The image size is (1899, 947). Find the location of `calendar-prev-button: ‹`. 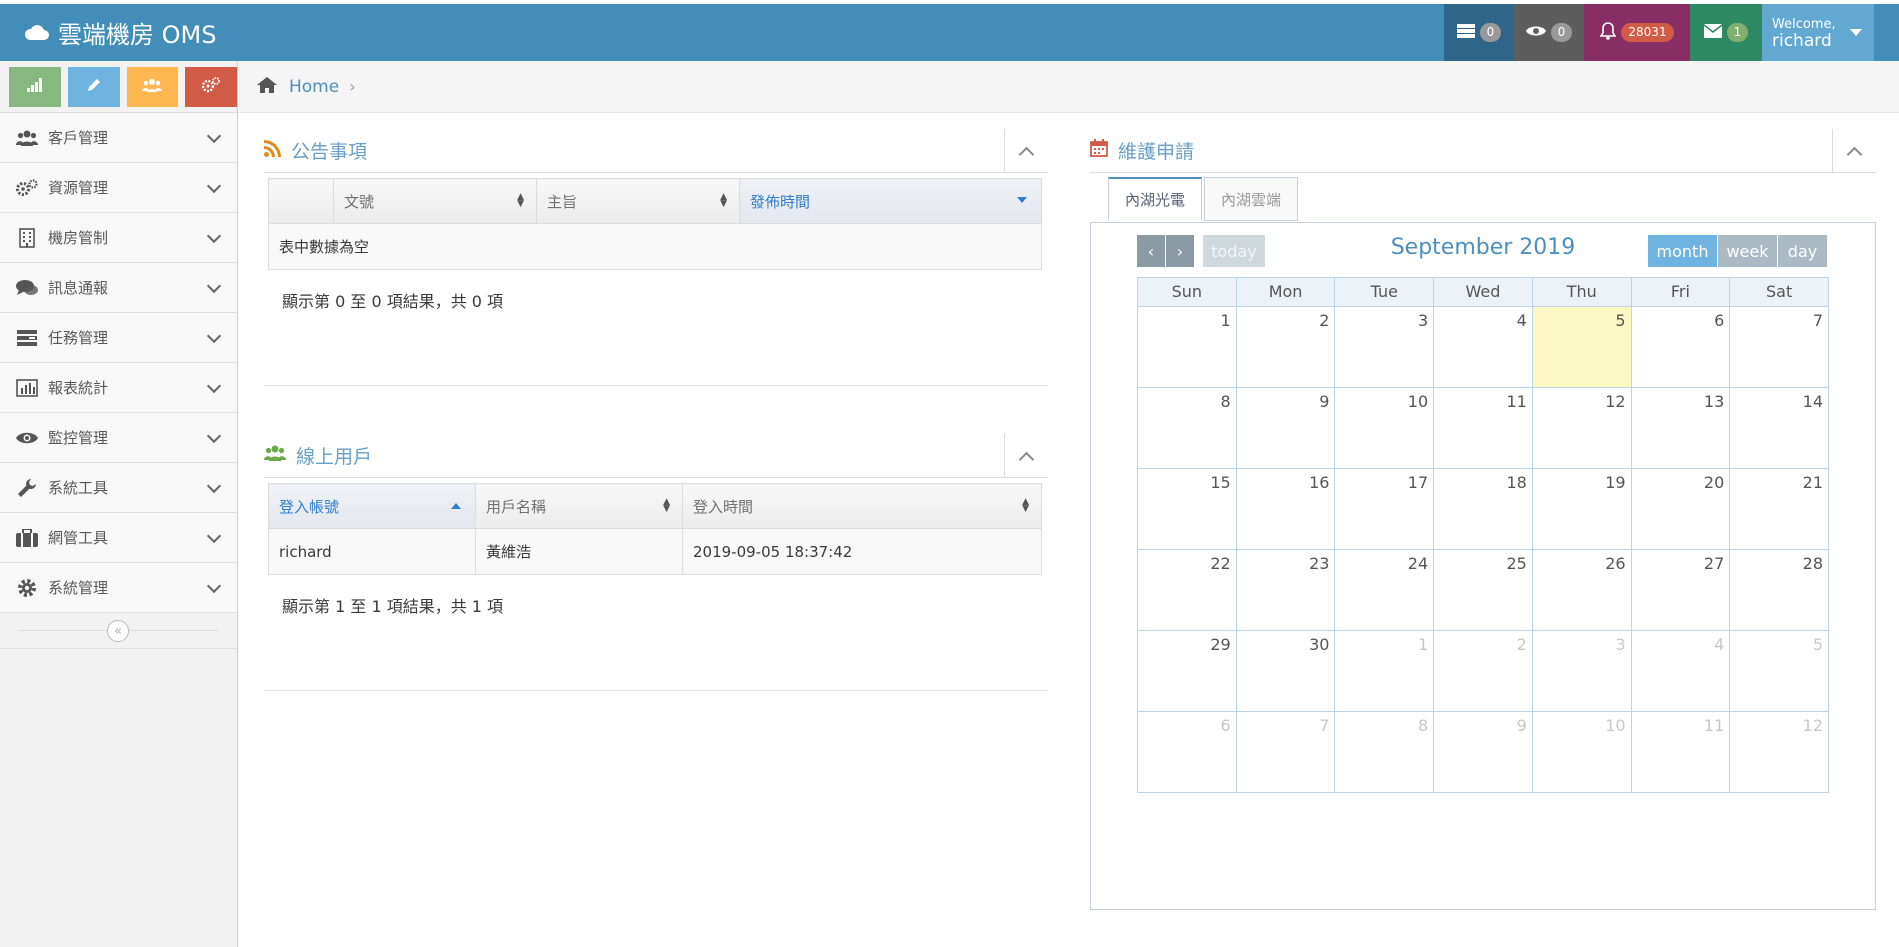

calendar-prev-button: ‹ is located at coordinates (1151, 251).